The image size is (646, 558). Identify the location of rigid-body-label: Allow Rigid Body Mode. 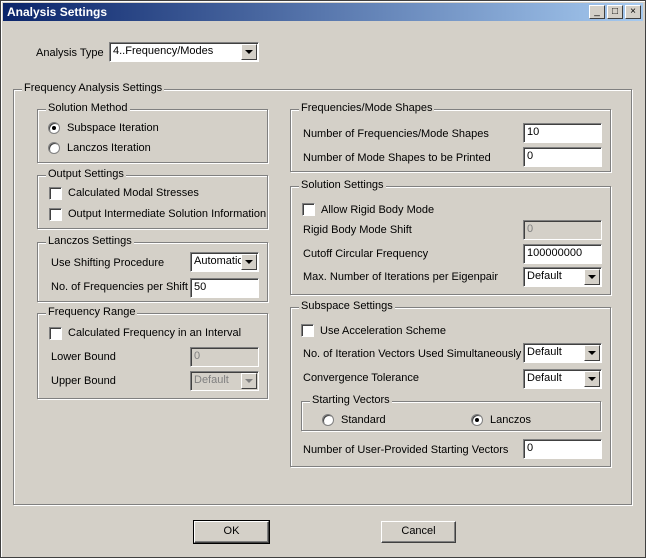
(378, 210).